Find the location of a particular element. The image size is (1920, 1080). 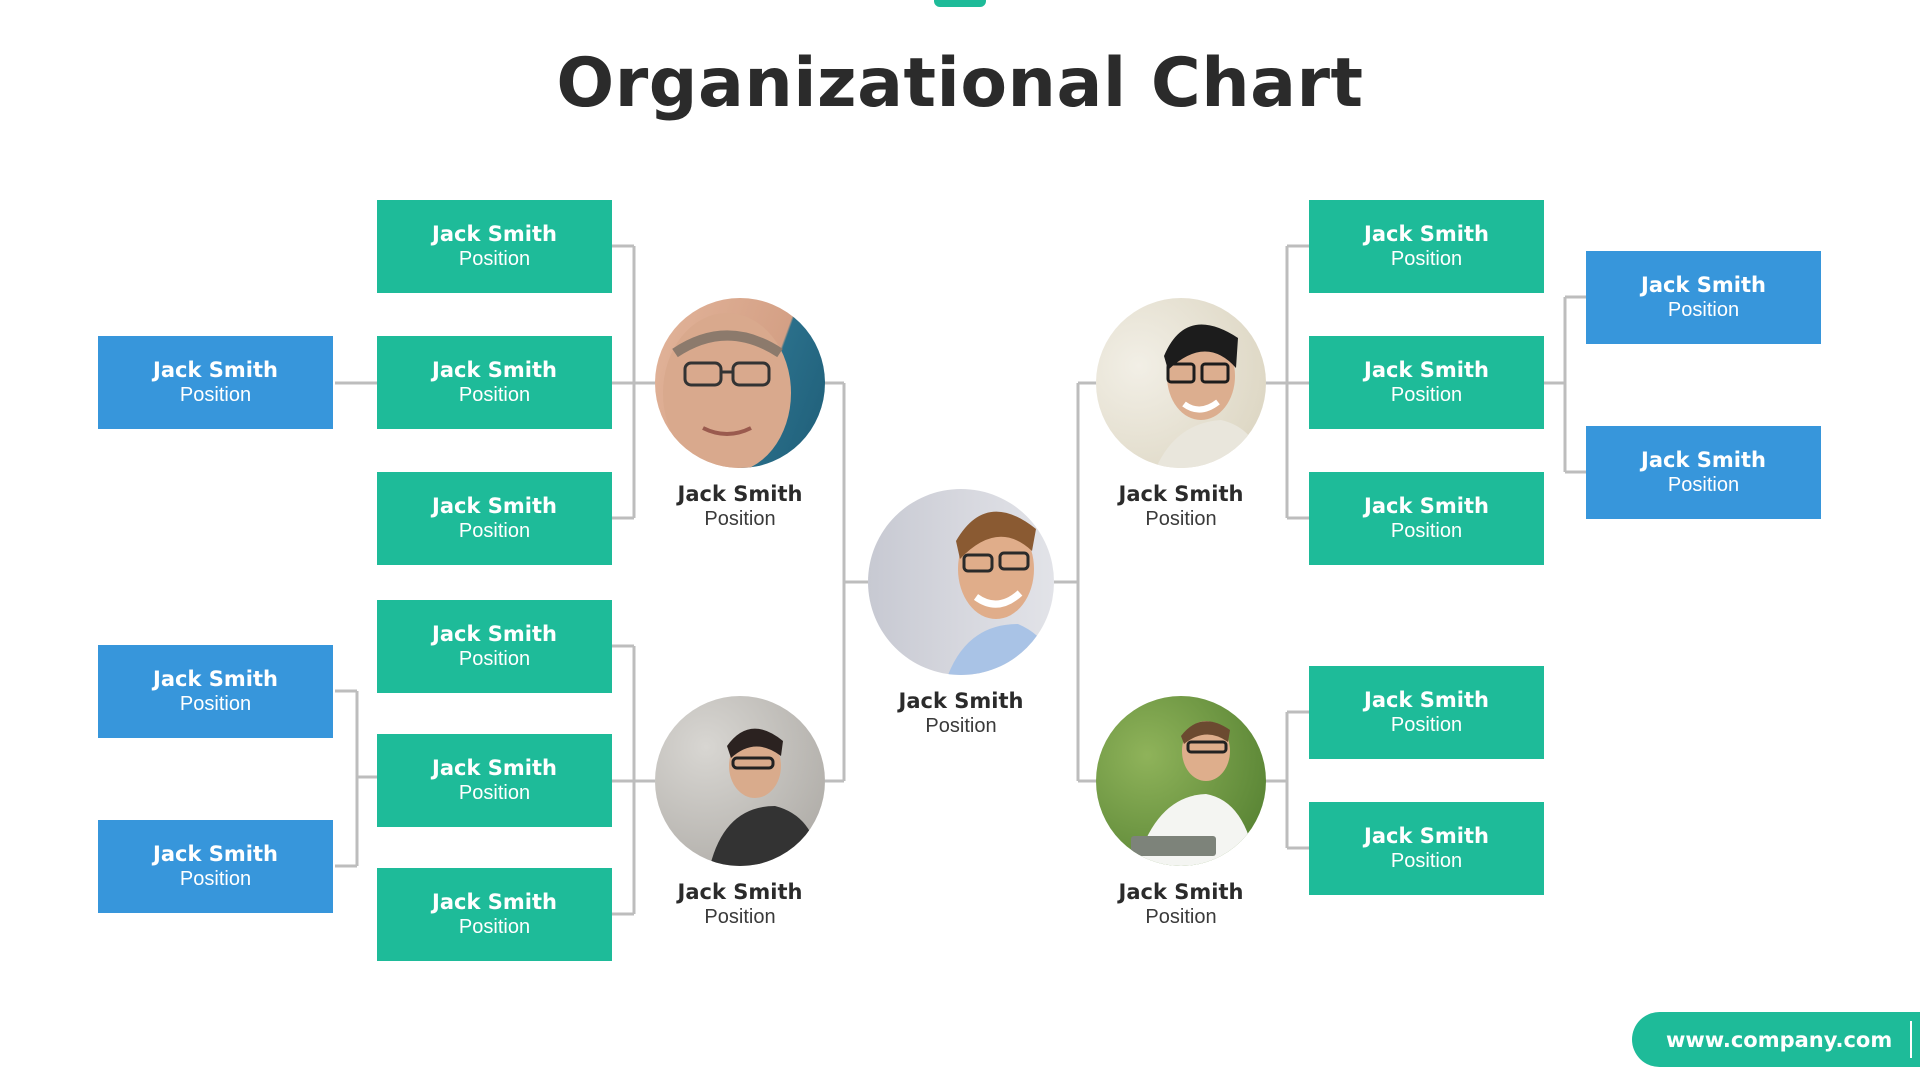

footer-website-pill: www.company.com is located at coordinates (1776, 1039).